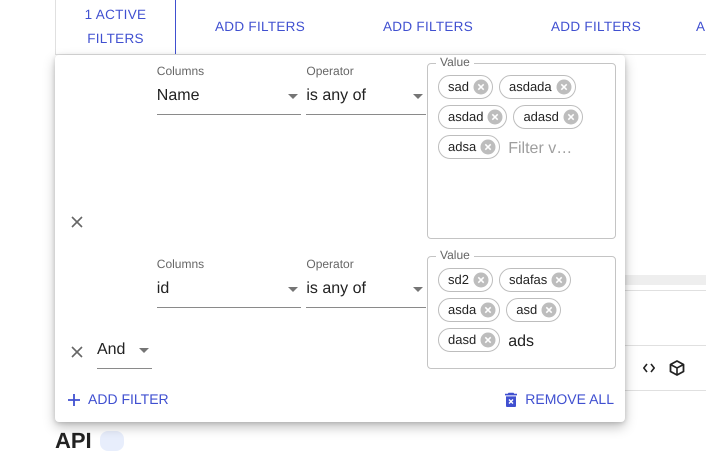 This screenshot has height=455, width=706. I want to click on toolbar-button: A, so click(693, 27).